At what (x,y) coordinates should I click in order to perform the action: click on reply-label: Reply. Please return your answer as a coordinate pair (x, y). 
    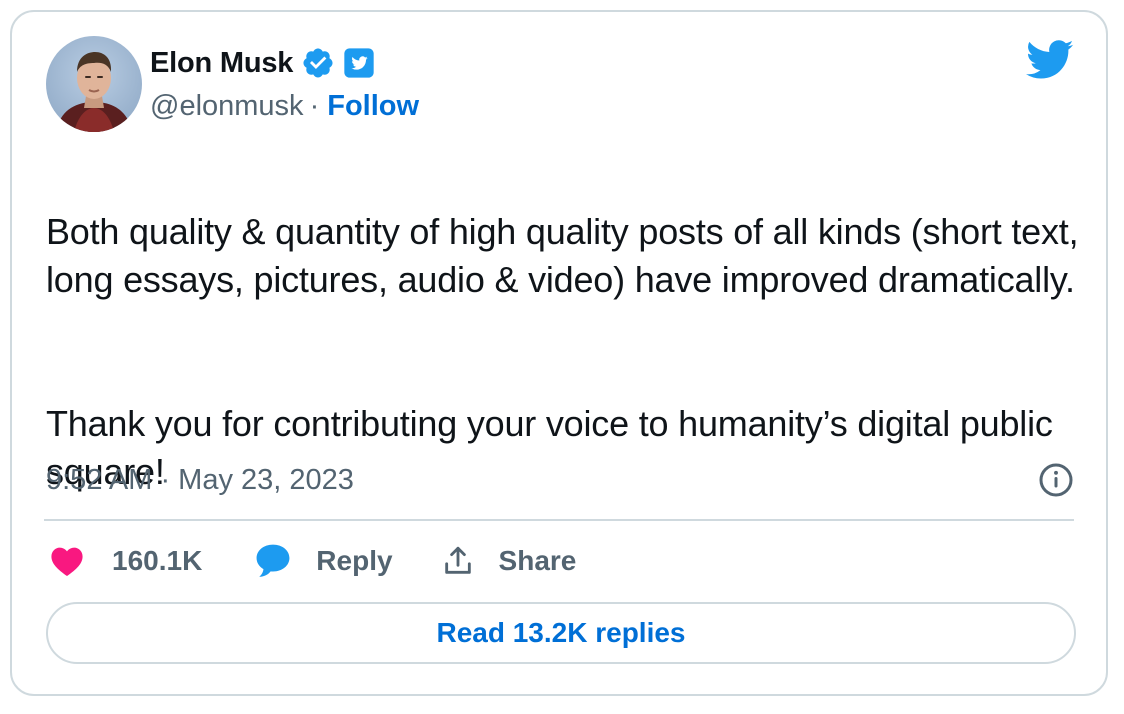
    Looking at the image, I should click on (354, 560).